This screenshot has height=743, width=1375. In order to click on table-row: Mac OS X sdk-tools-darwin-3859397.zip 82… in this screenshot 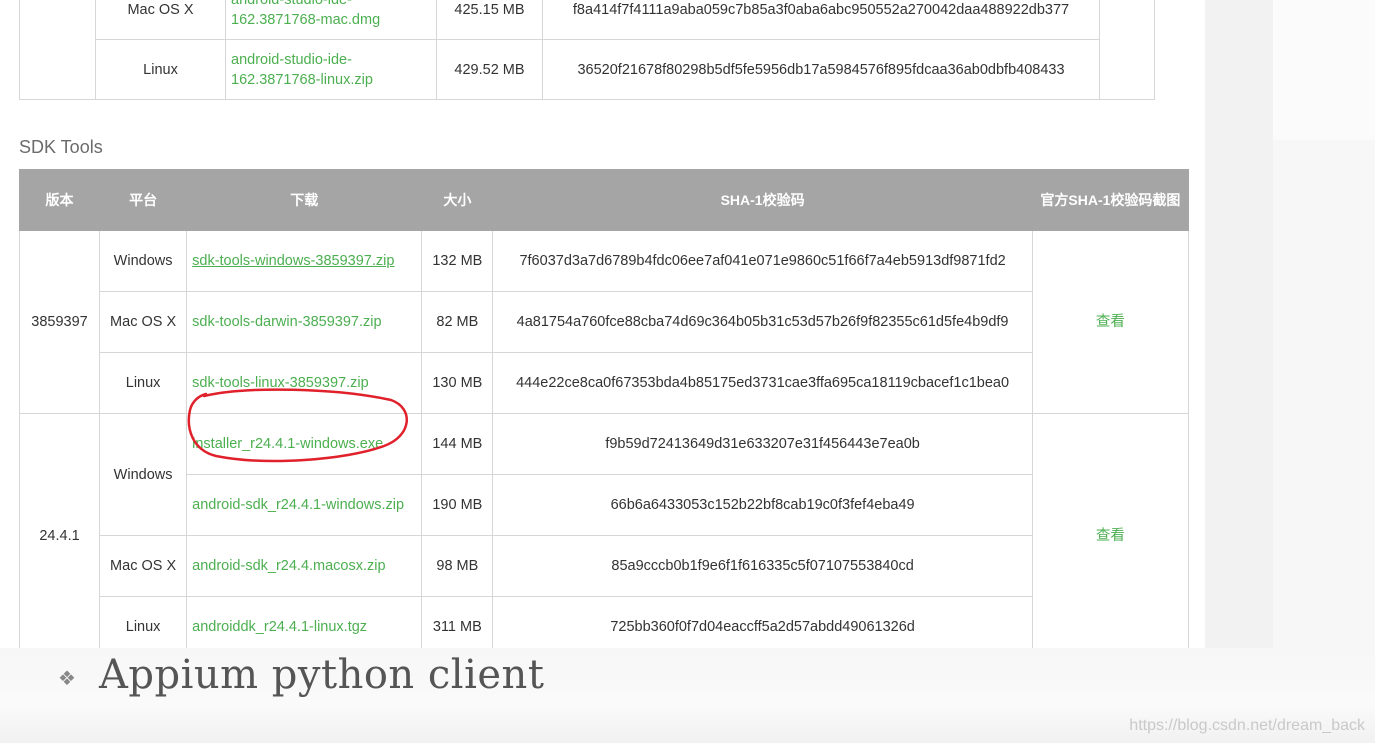, I will do `click(604, 322)`.